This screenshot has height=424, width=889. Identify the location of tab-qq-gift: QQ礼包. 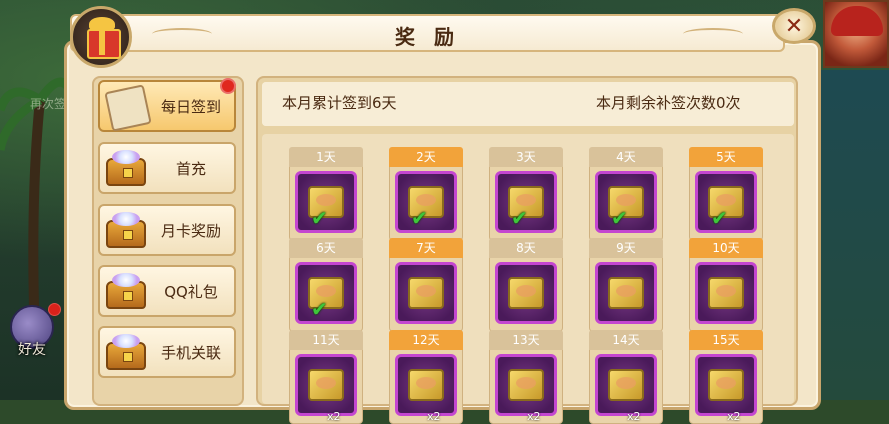
(167, 291).